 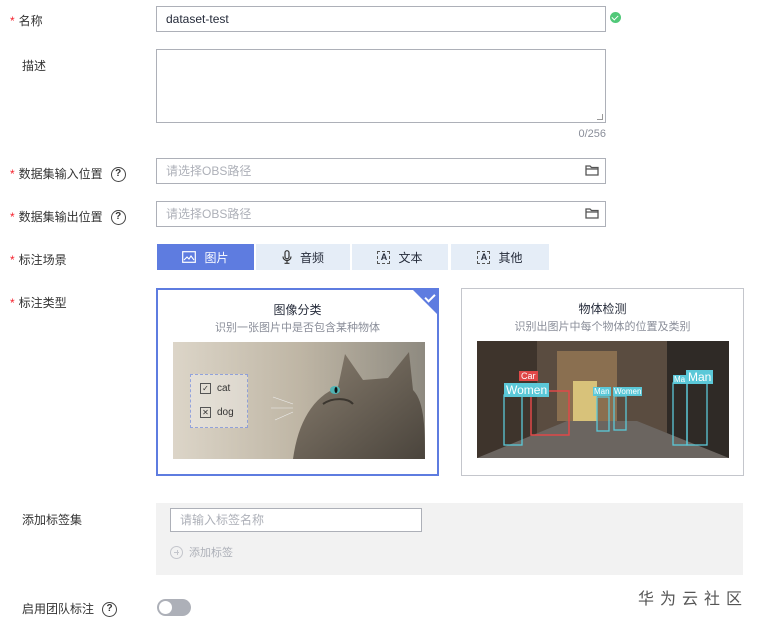 I want to click on input-location-field: 请选择OBS路径, so click(x=381, y=171).